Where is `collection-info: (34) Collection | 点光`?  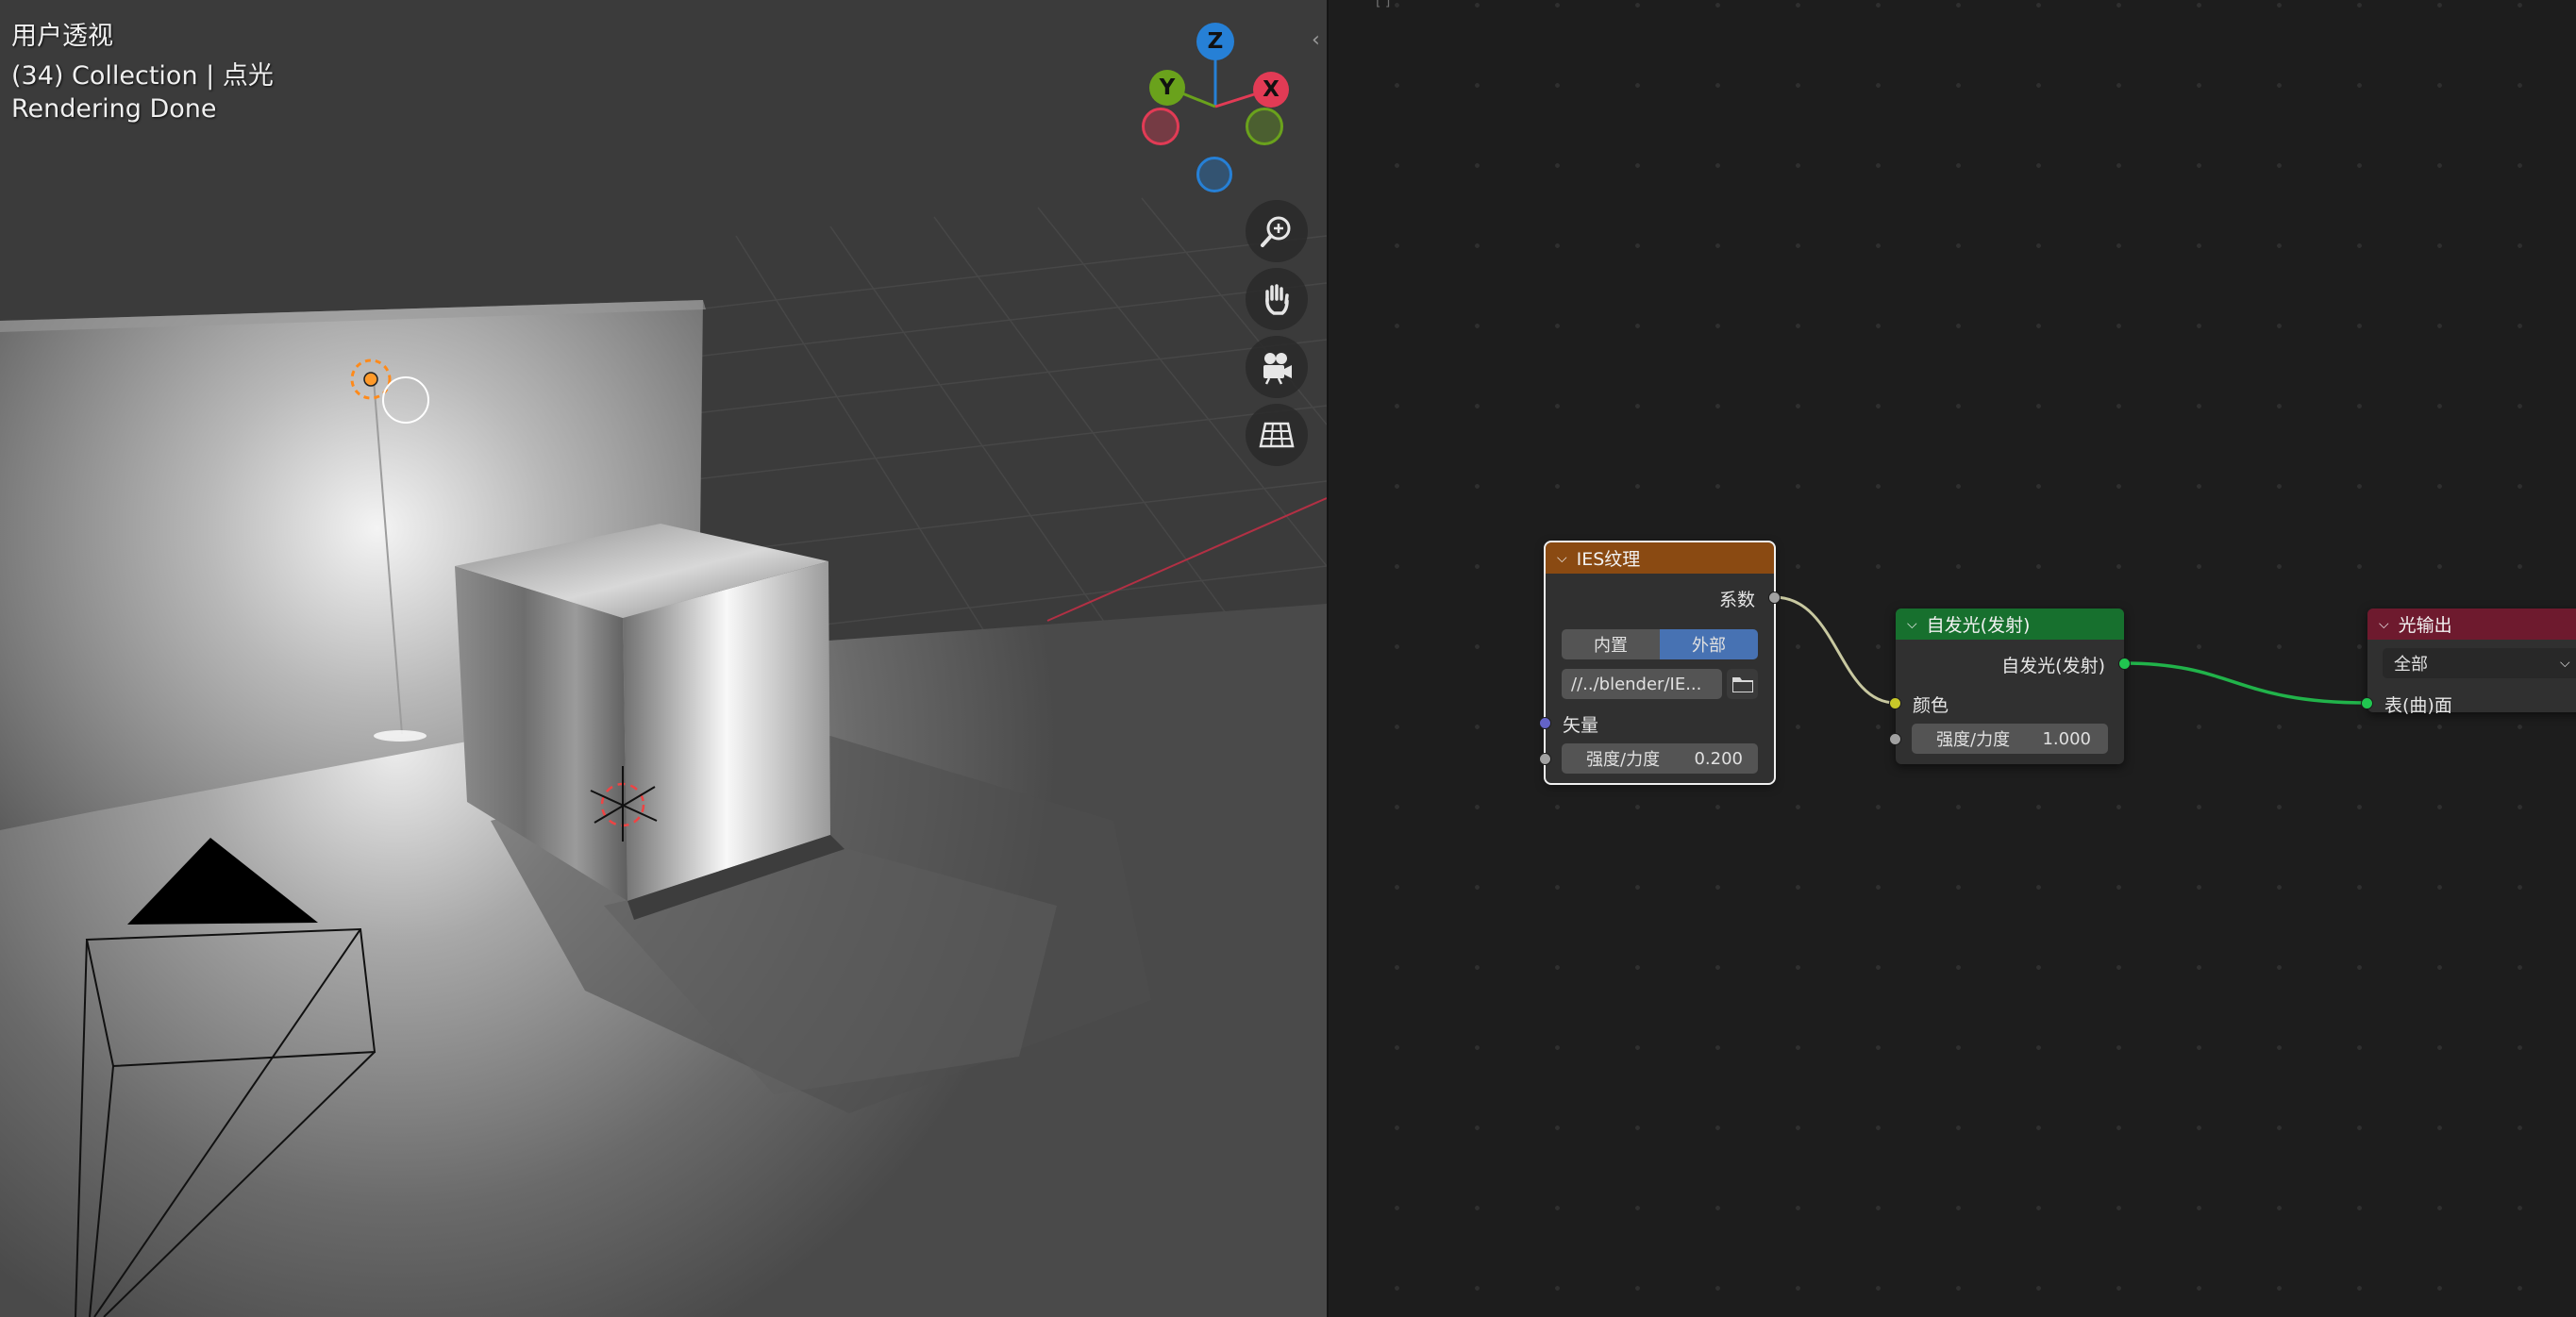 collection-info: (34) Collection | 点光 is located at coordinates (142, 76).